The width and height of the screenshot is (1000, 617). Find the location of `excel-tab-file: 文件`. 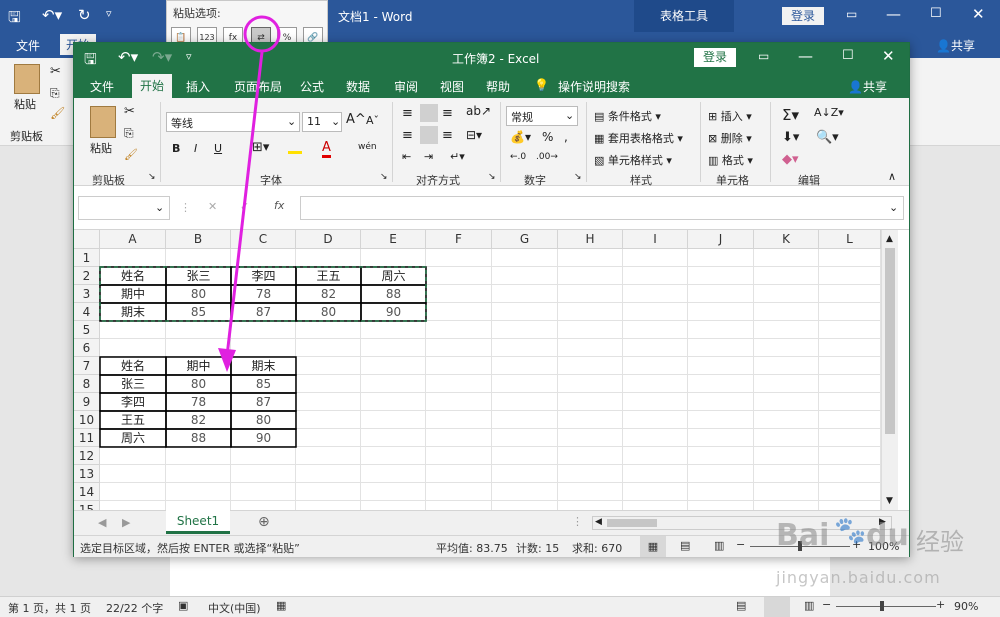

excel-tab-file: 文件 is located at coordinates (102, 86).